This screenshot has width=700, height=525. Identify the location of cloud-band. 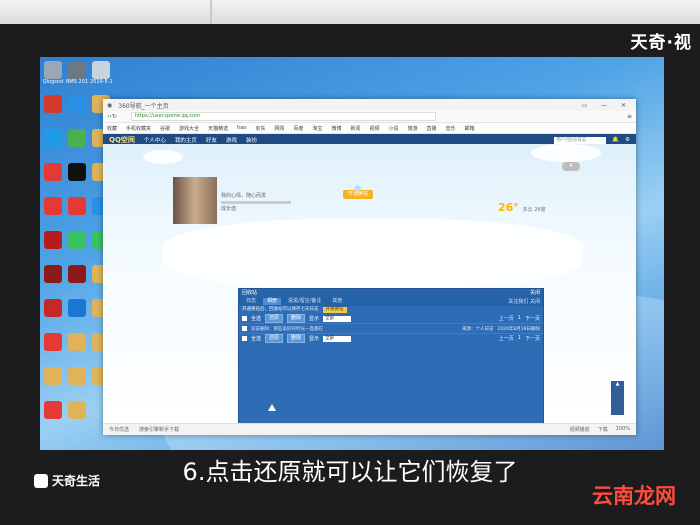
(373, 254).